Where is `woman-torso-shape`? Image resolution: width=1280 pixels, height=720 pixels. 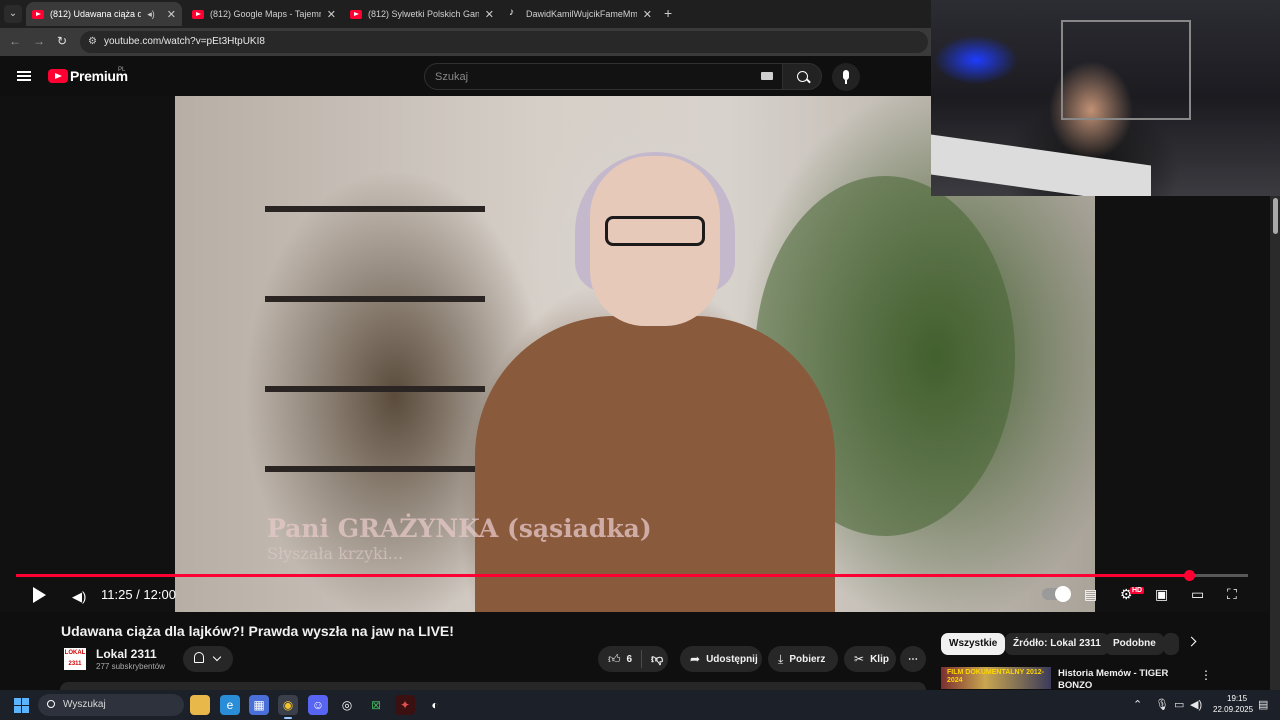 woman-torso-shape is located at coordinates (655, 464).